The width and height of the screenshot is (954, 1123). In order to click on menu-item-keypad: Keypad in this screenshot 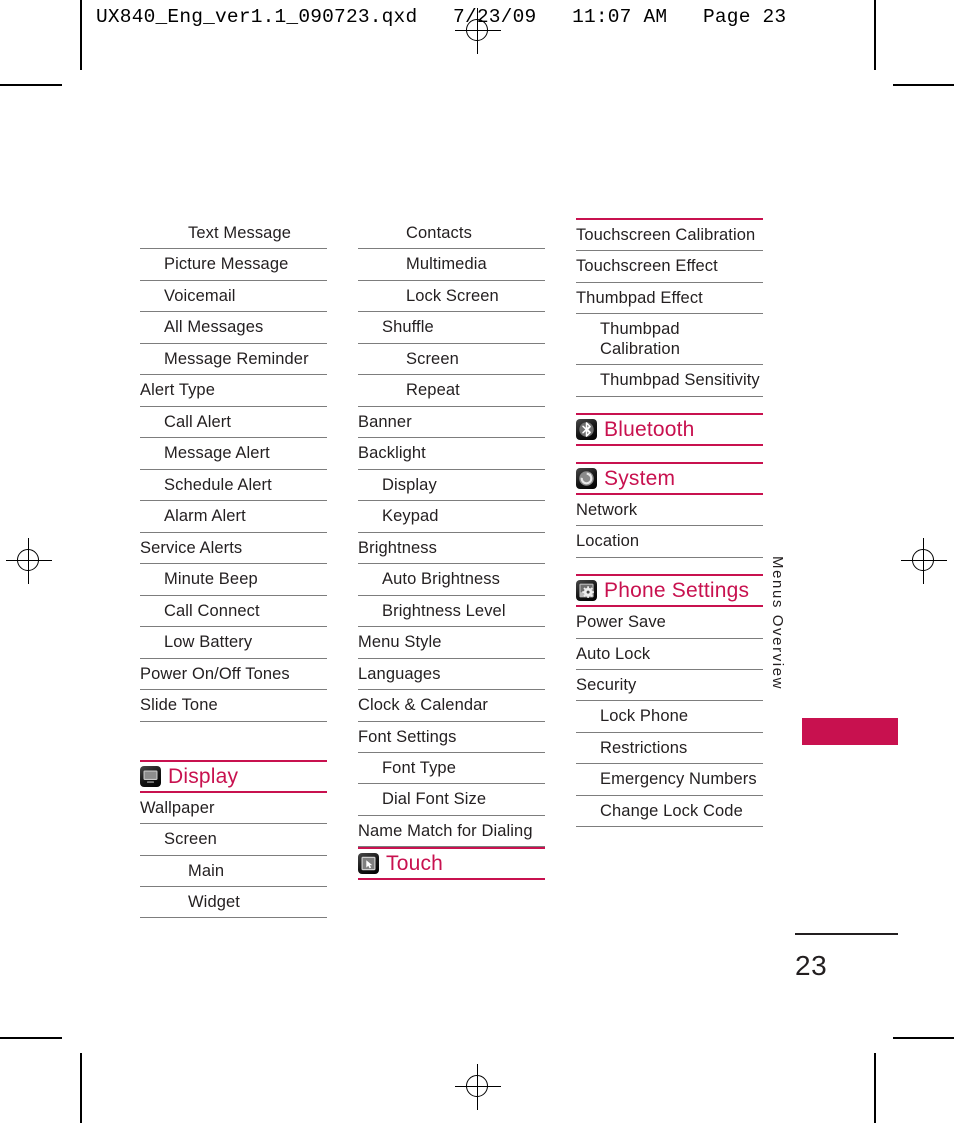, I will do `click(451, 517)`.